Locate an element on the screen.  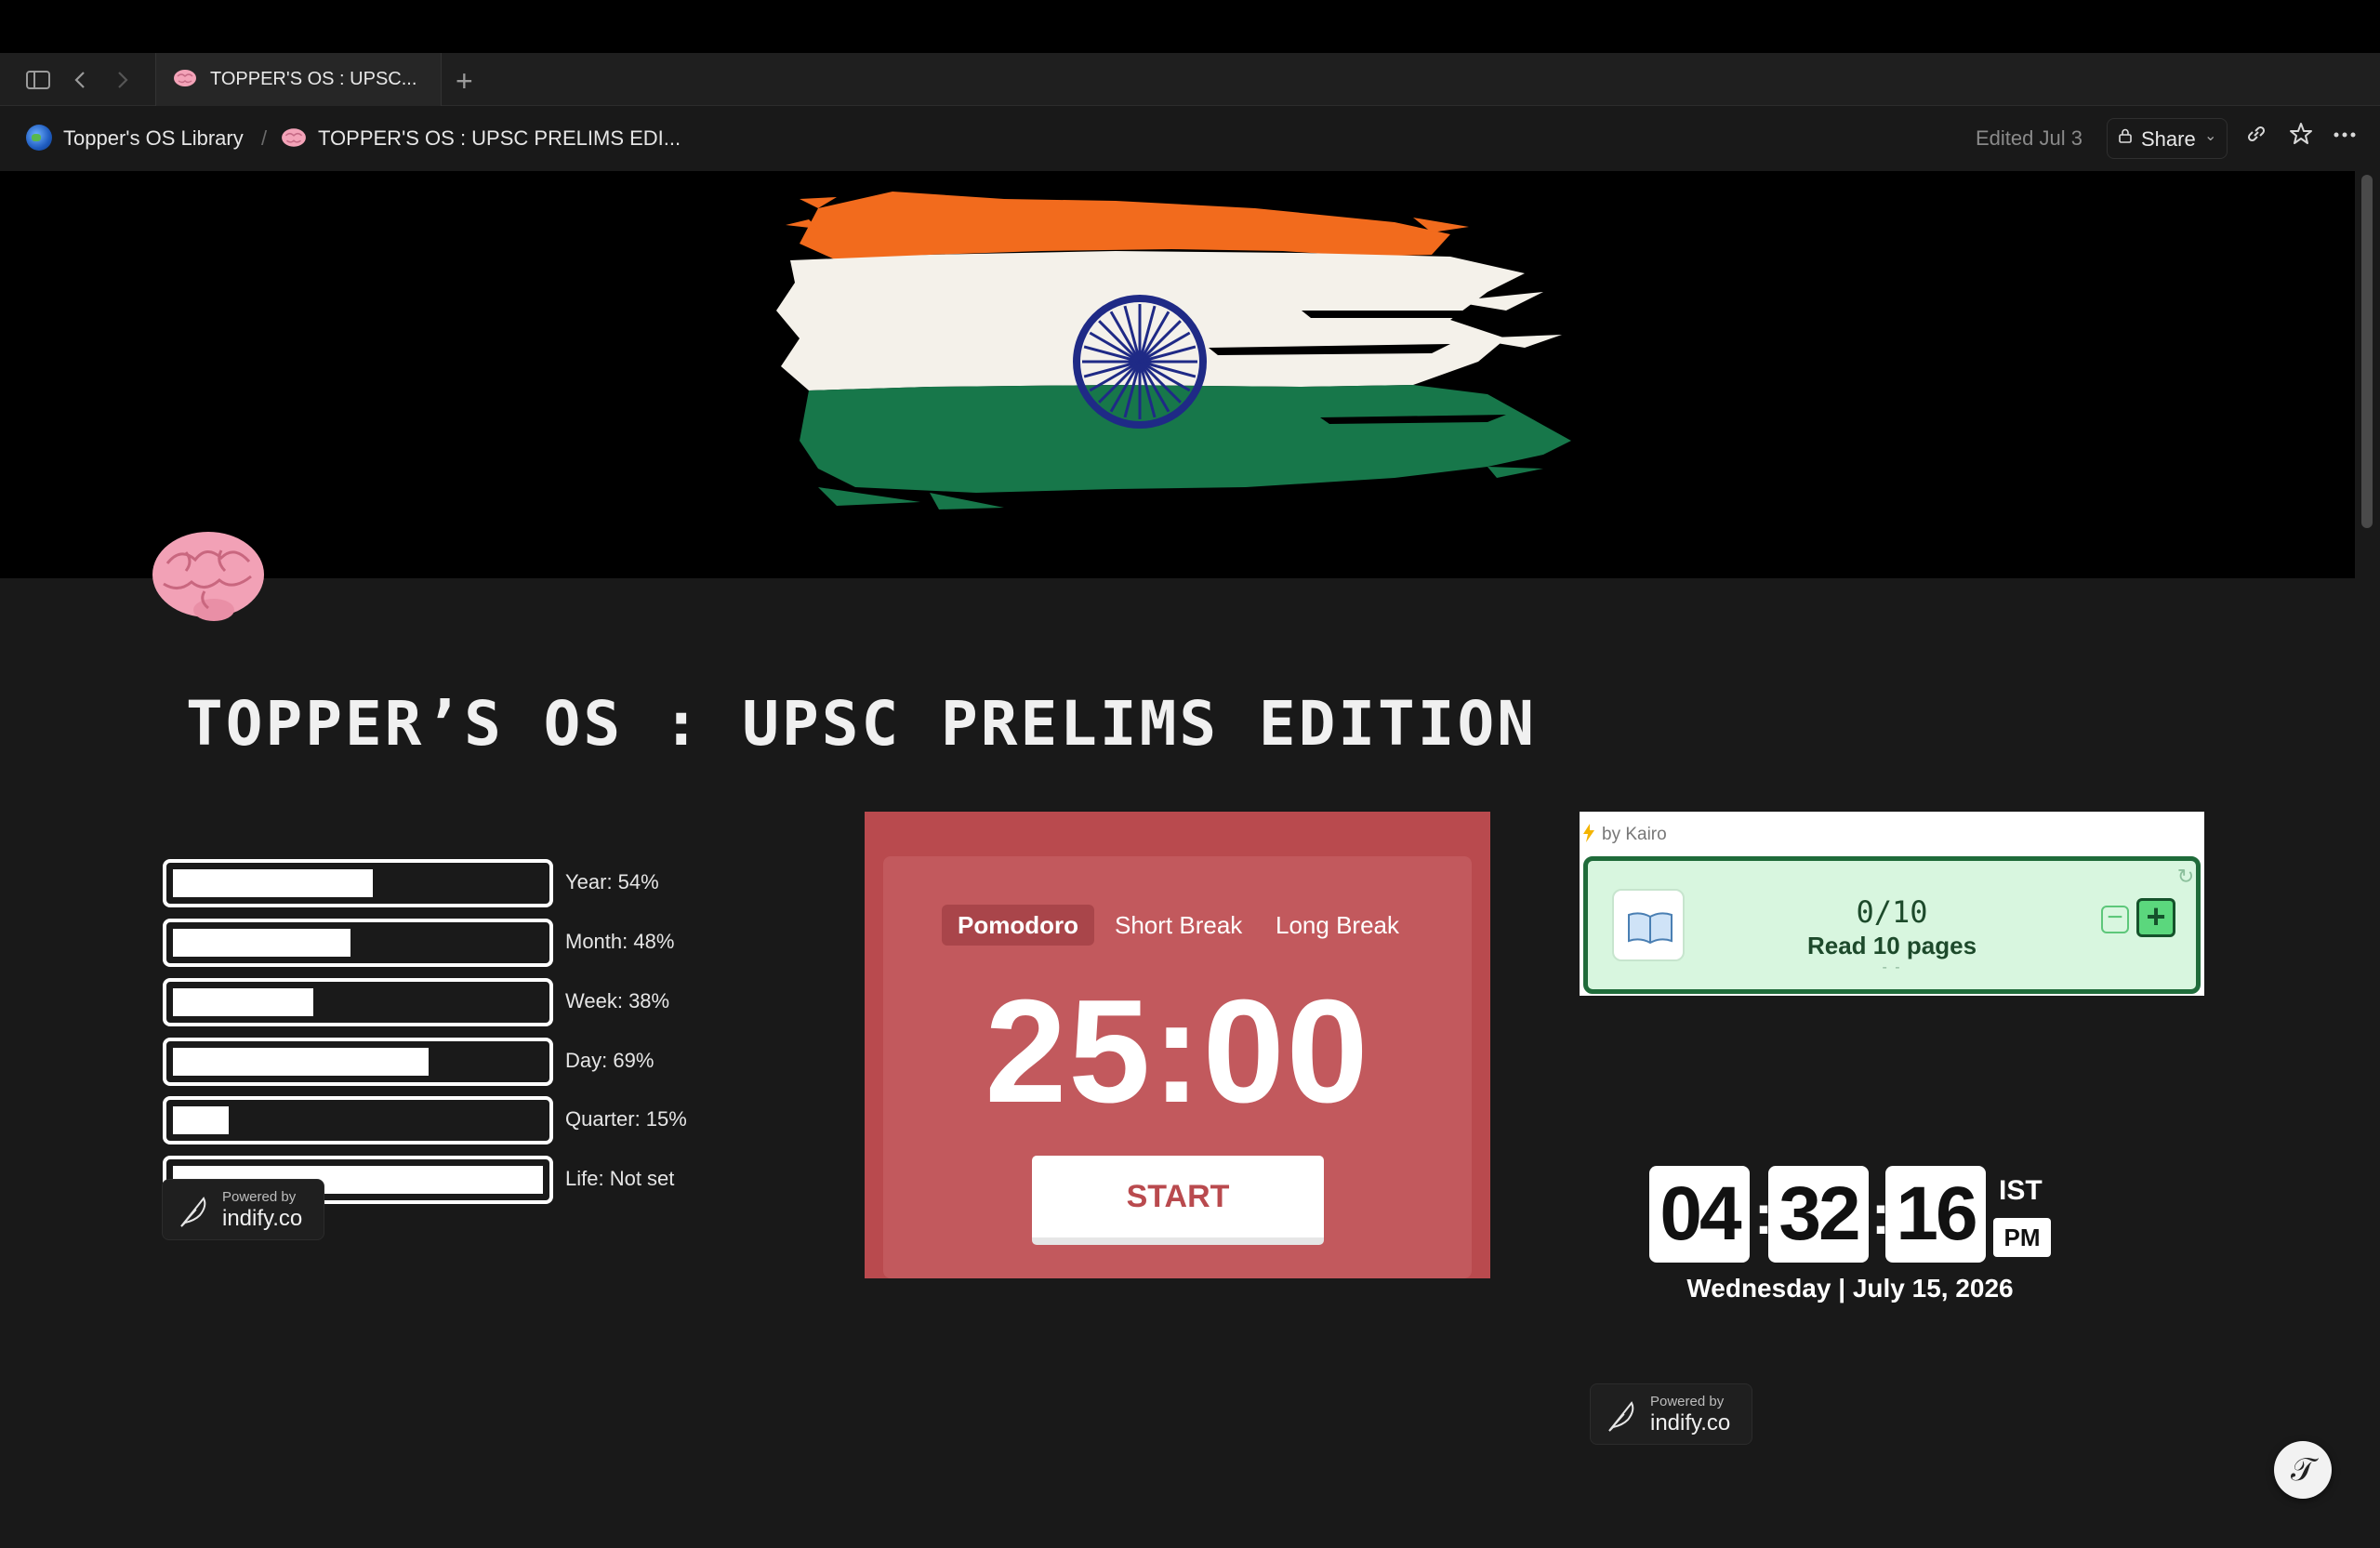
link-icon is located at coordinates (2256, 137).